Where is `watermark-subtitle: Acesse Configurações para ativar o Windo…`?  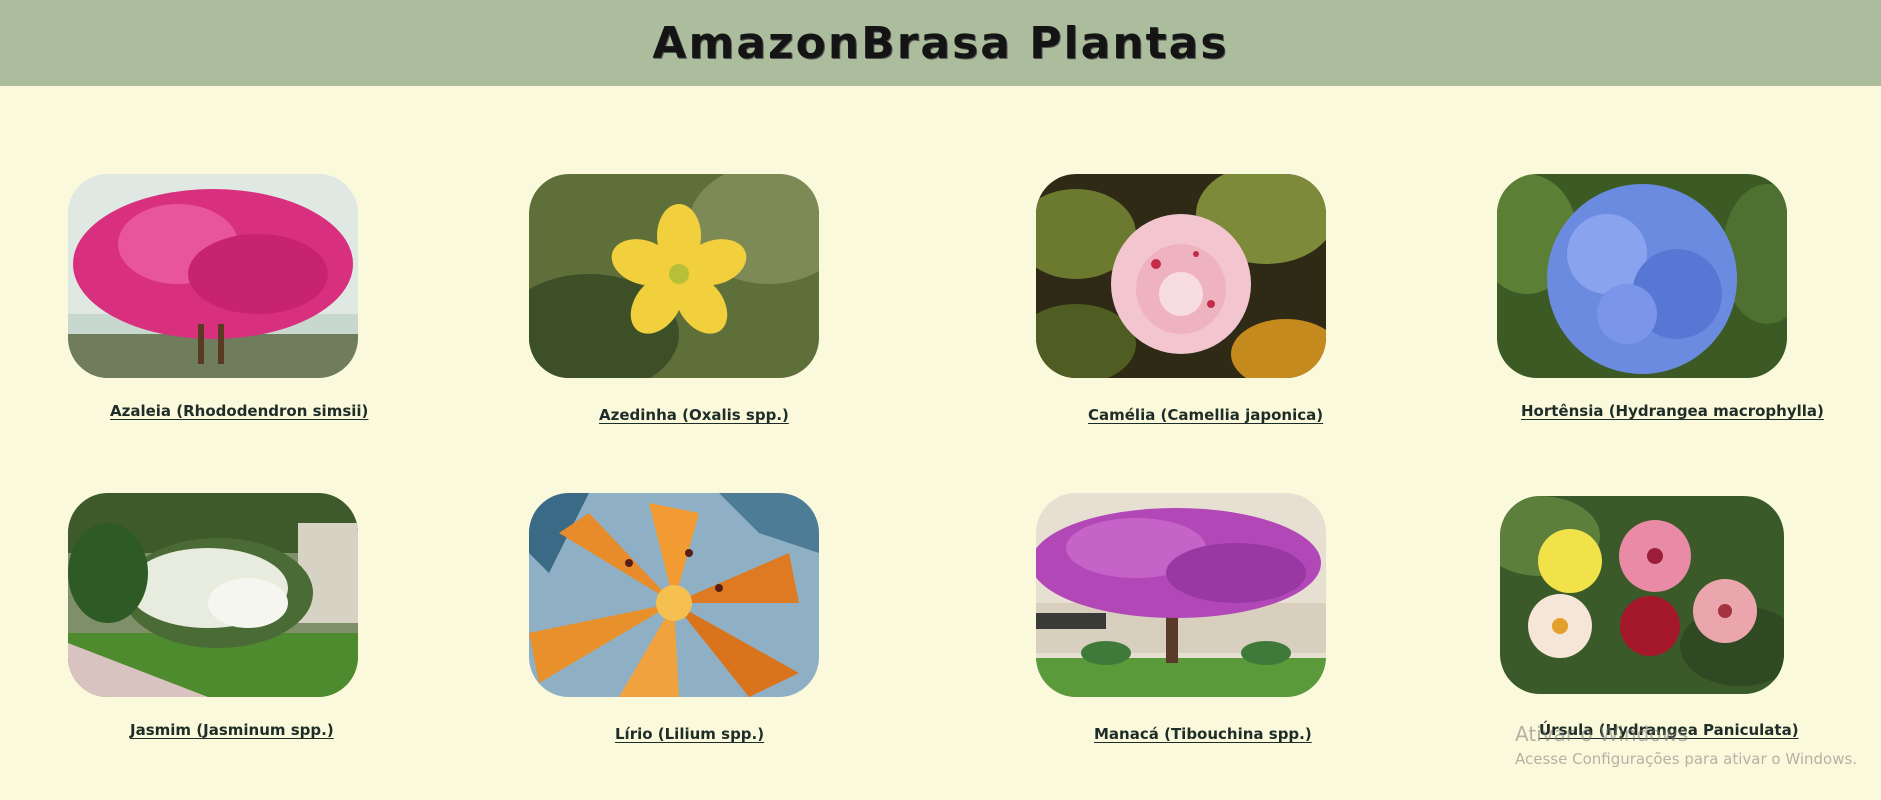 watermark-subtitle: Acesse Configurações para ativar o Windo… is located at coordinates (1686, 759).